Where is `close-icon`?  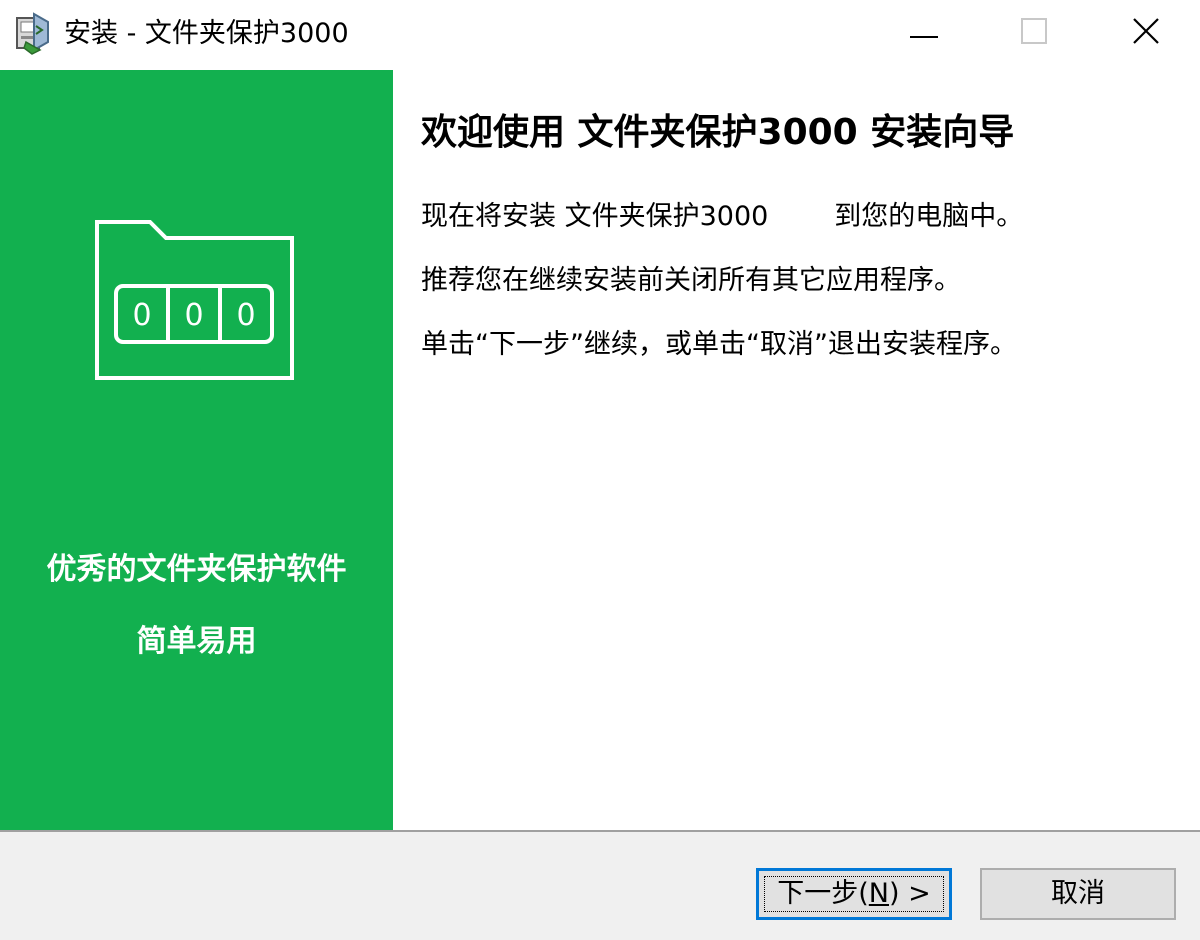
close-icon is located at coordinates (1146, 33).